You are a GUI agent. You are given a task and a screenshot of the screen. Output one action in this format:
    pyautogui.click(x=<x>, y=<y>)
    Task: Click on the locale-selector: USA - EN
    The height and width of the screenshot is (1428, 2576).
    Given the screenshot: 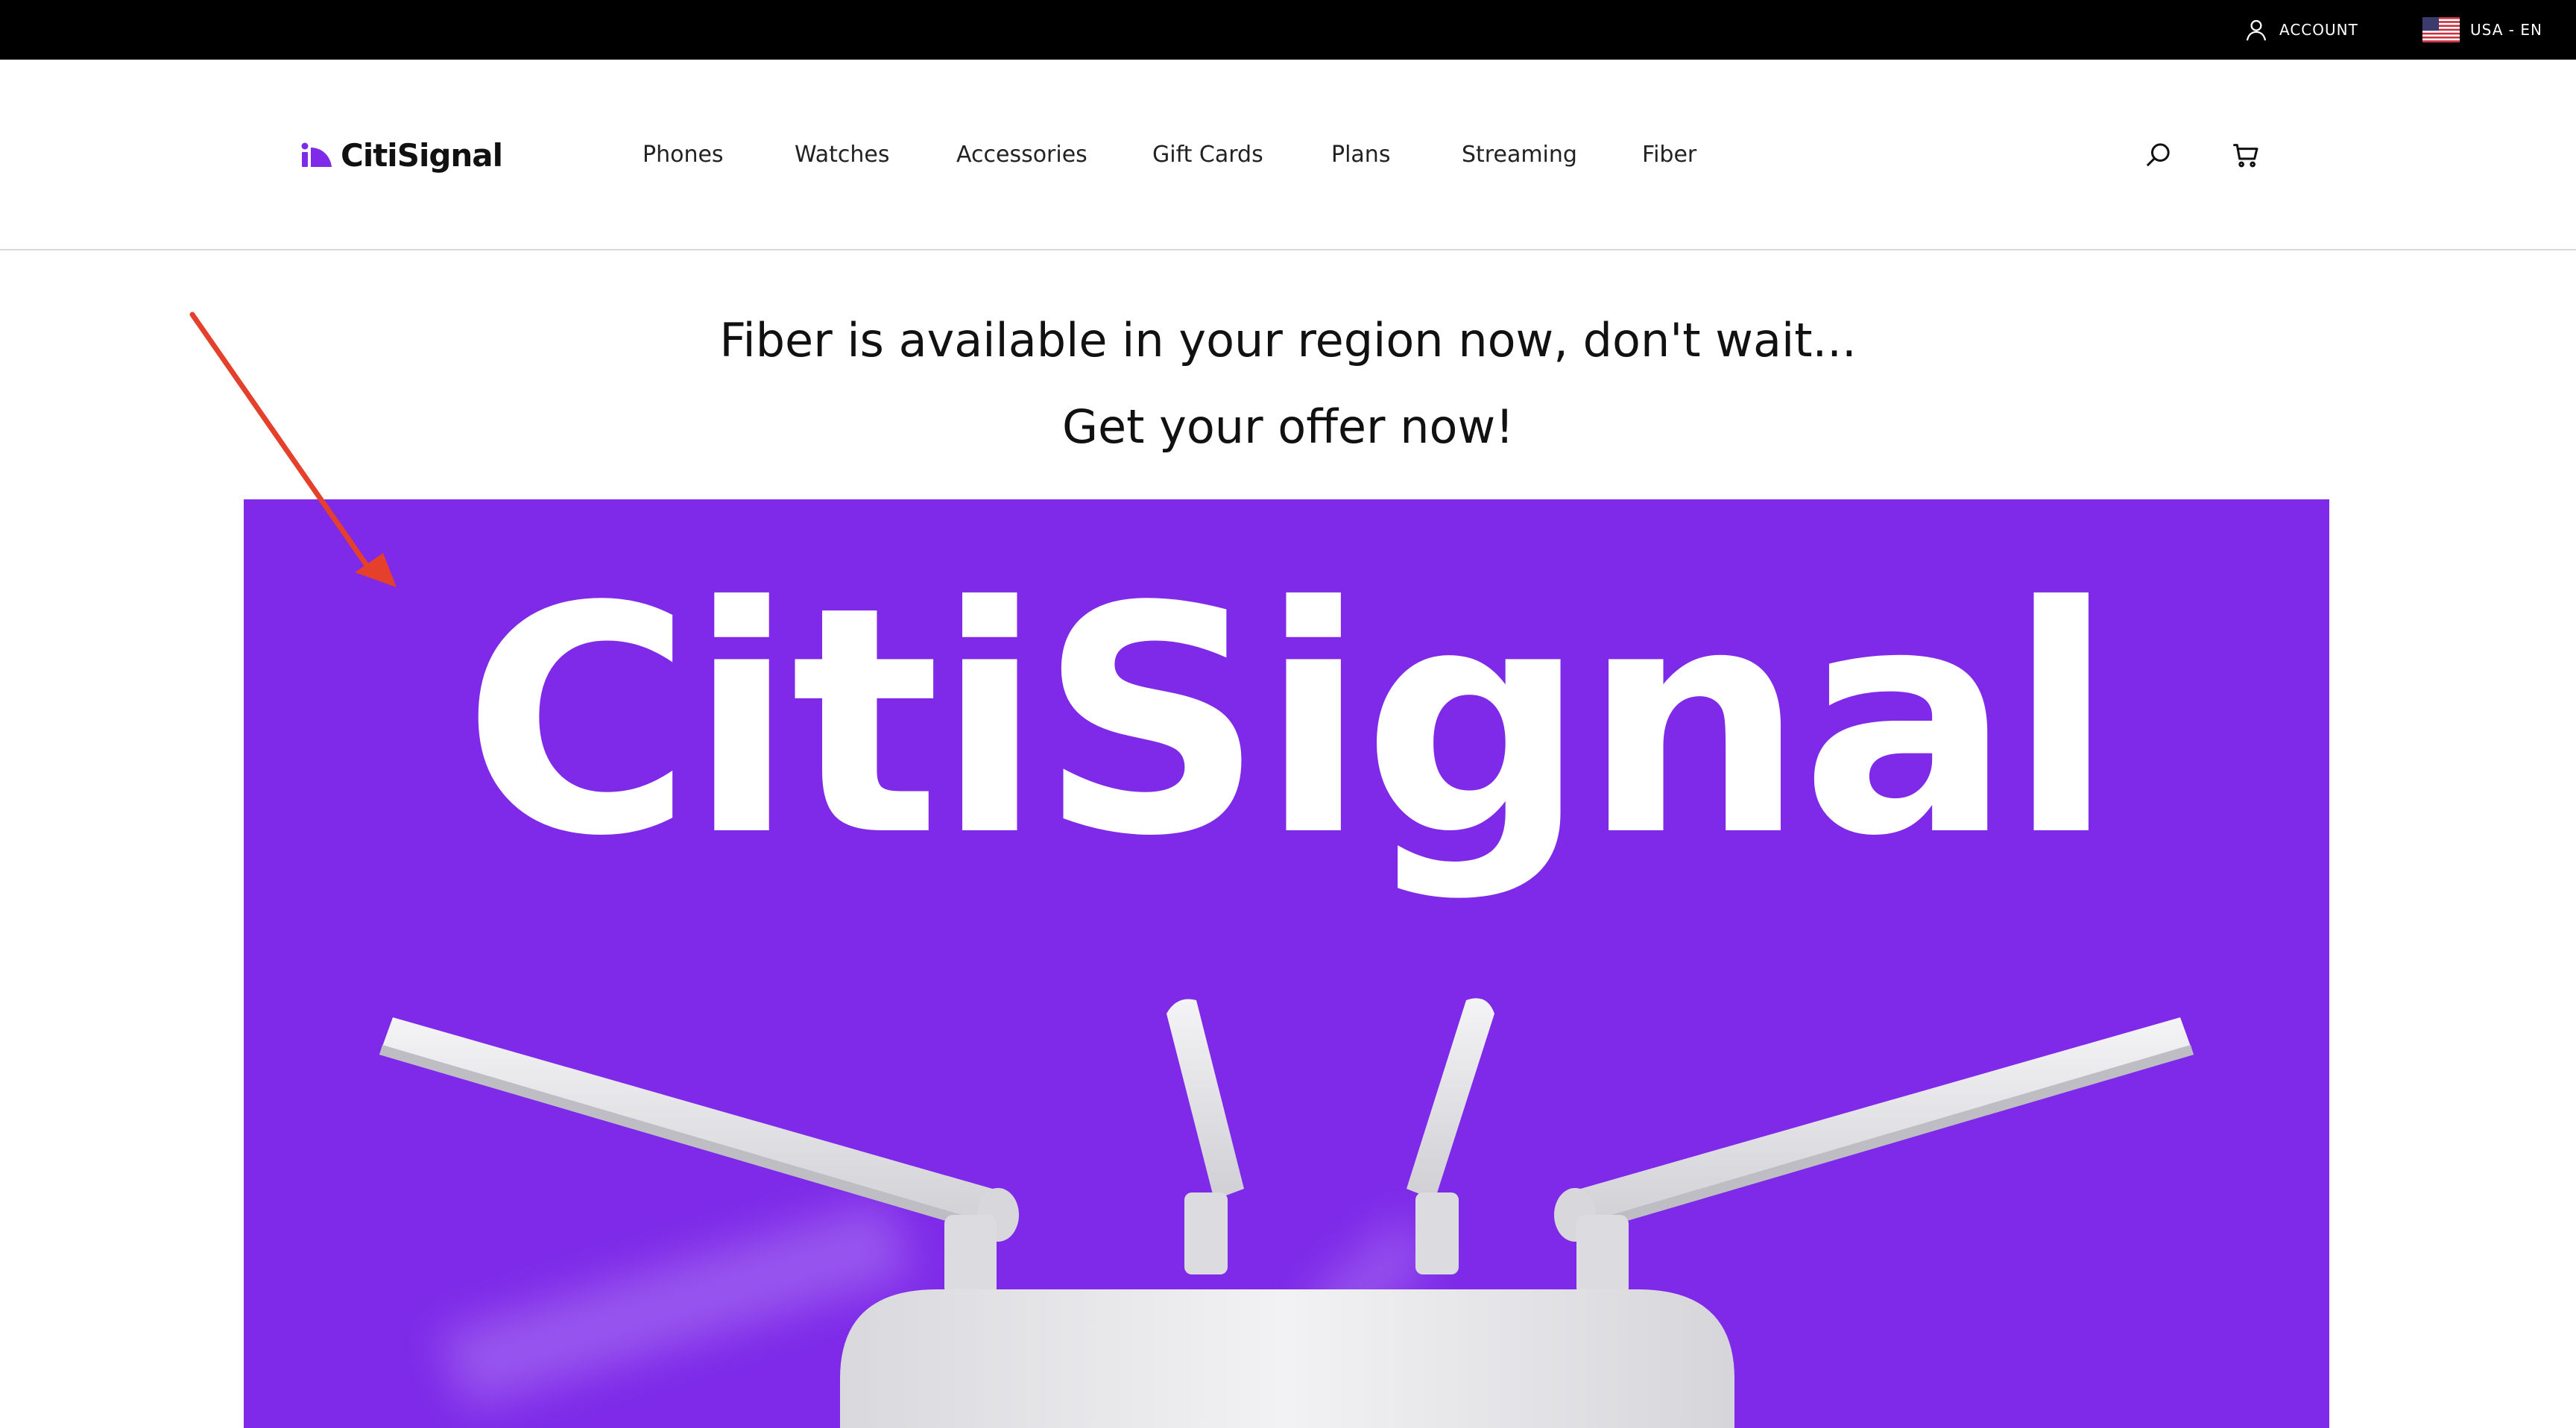 What is the action you would take?
    pyautogui.click(x=2482, y=30)
    